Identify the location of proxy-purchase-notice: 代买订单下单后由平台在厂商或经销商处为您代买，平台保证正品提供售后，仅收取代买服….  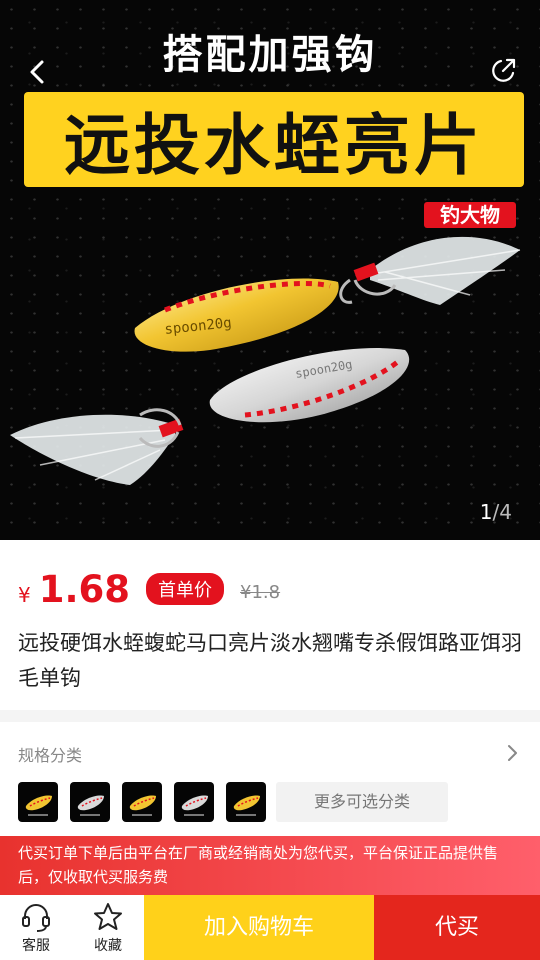
(270, 865).